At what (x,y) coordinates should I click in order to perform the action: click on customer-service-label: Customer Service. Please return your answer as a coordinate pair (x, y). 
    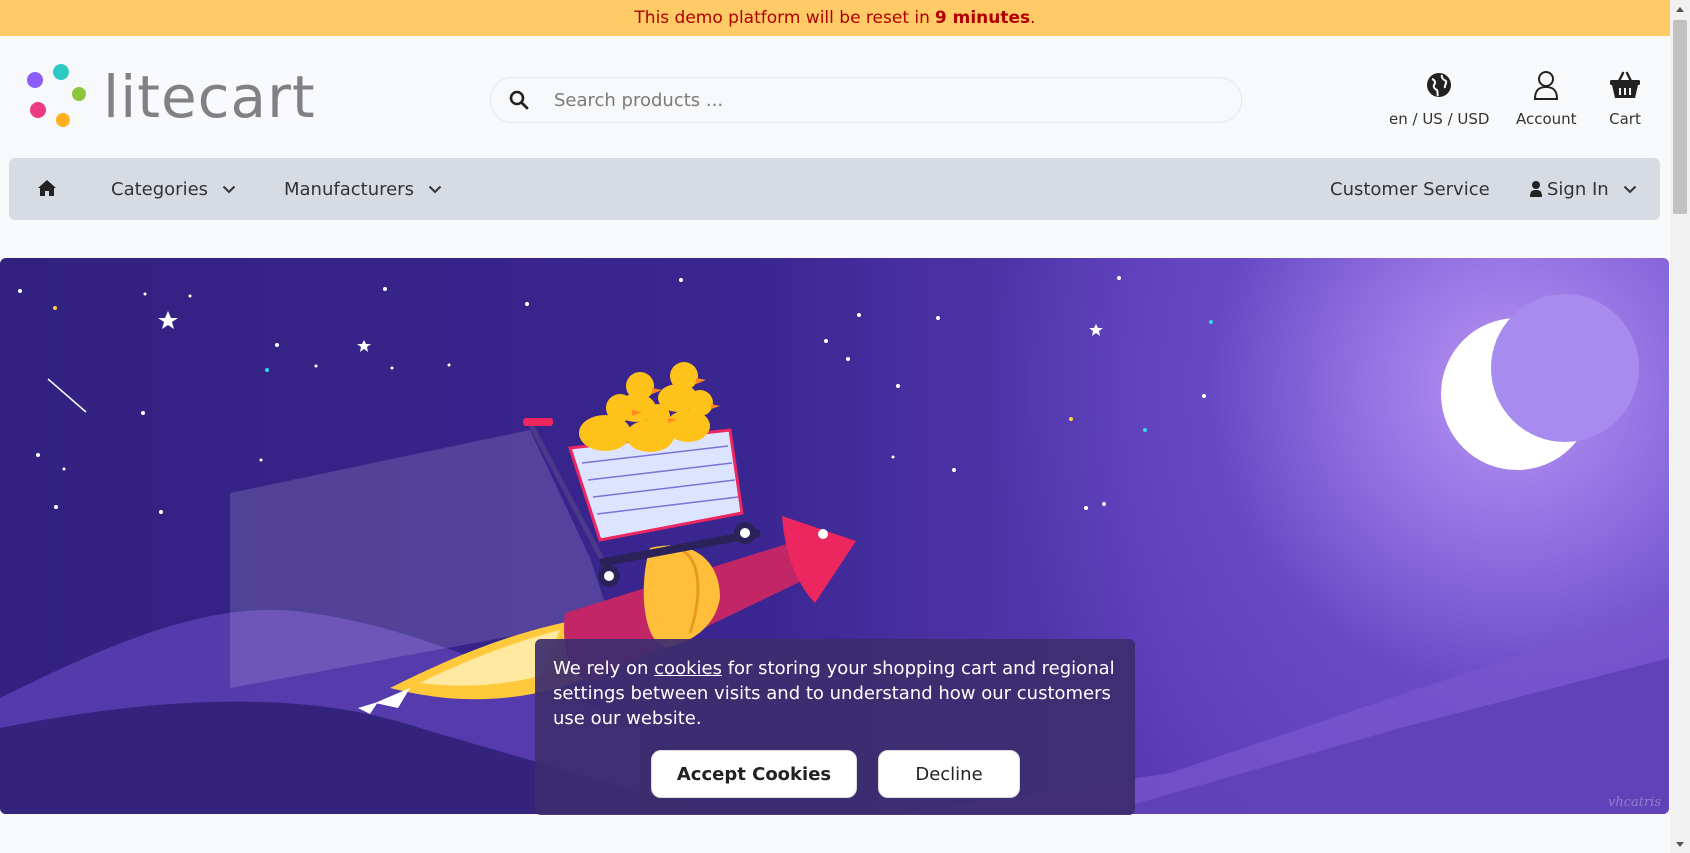
    Looking at the image, I should click on (1410, 189).